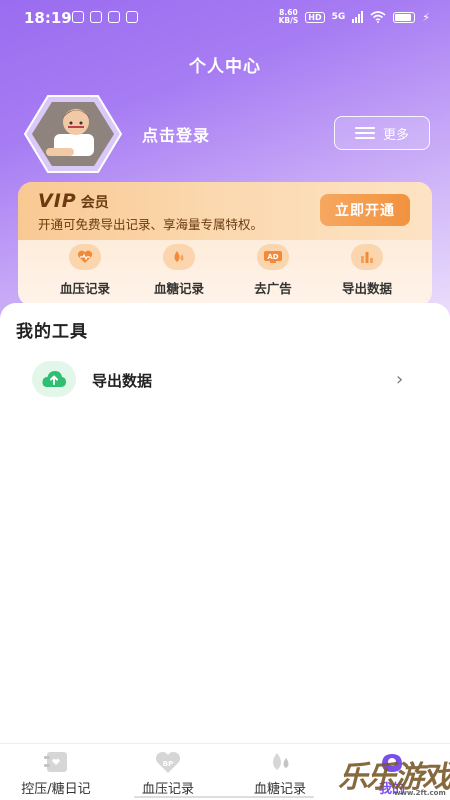  Describe the element at coordinates (52, 332) in the screenshot. I see `tools-section-title: 我的工具` at that location.